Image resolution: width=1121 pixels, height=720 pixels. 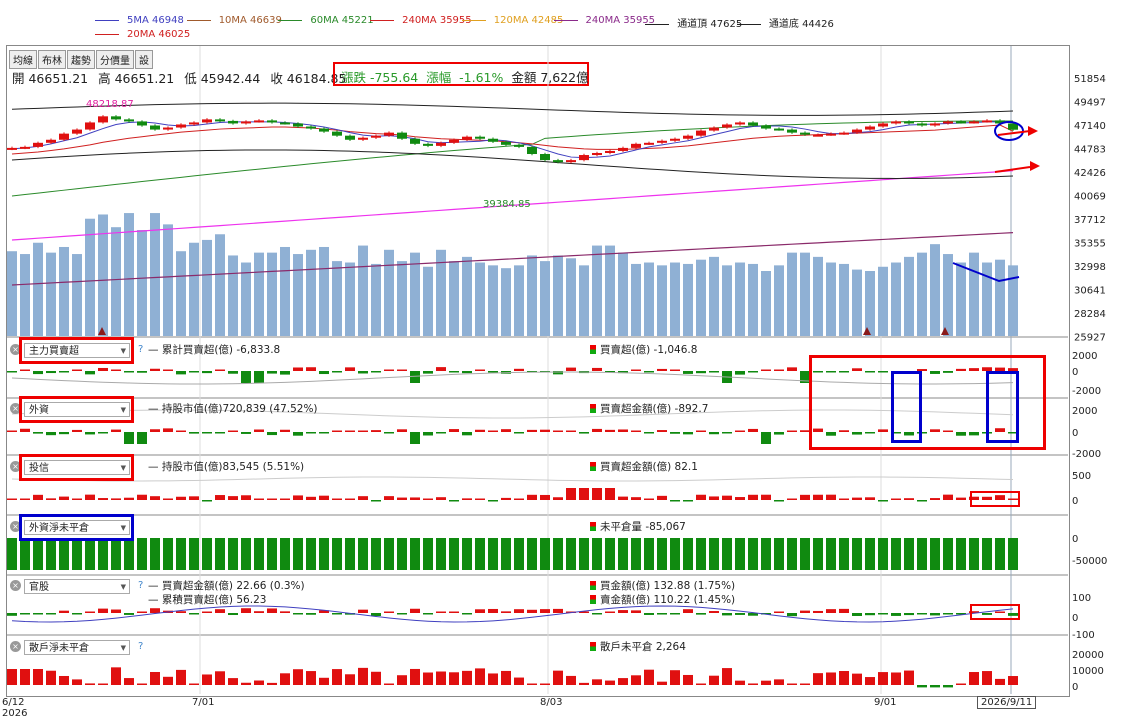 I want to click on ma20-line, so click(x=512, y=139).